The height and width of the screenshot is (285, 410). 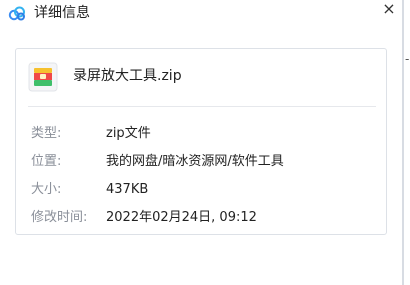 I want to click on detail-row-size: 大小: 437KB, so click(x=201, y=190).